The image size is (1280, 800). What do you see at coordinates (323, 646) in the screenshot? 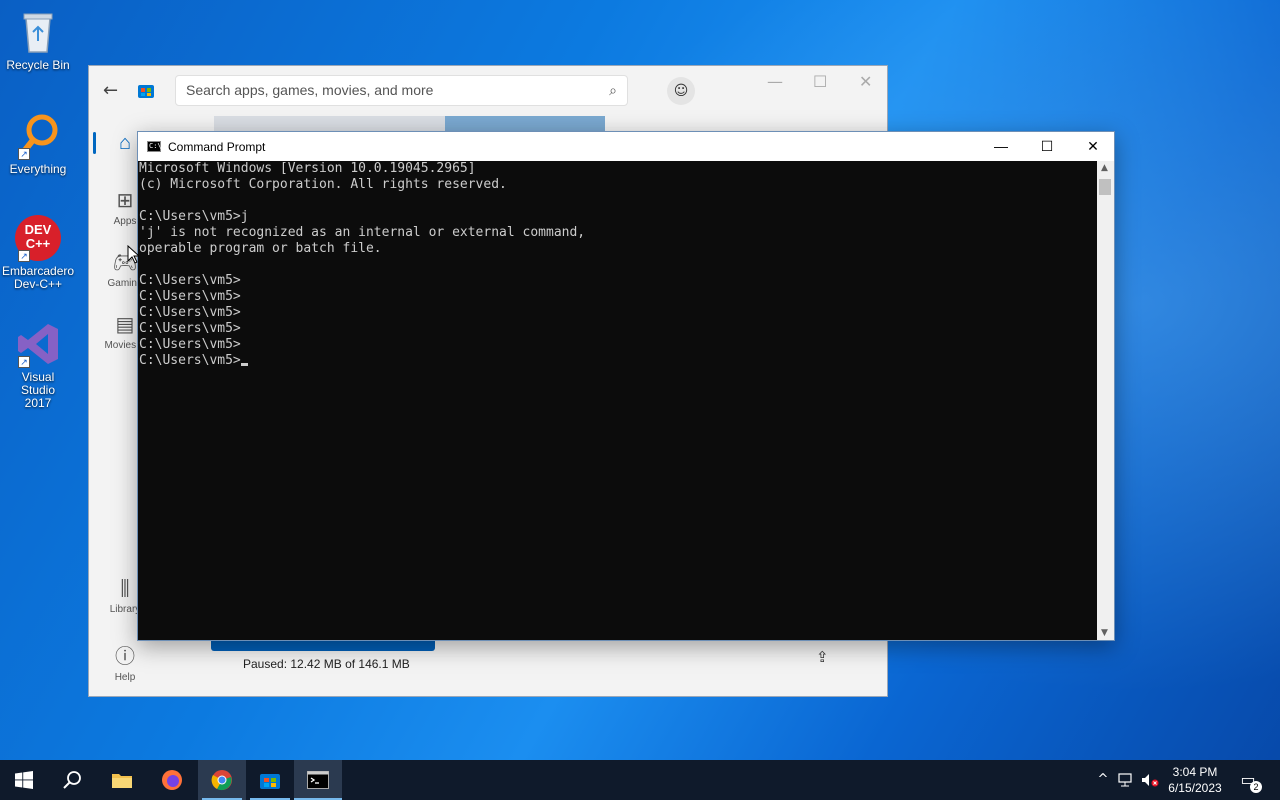
I see `download-progress-bar` at bounding box center [323, 646].